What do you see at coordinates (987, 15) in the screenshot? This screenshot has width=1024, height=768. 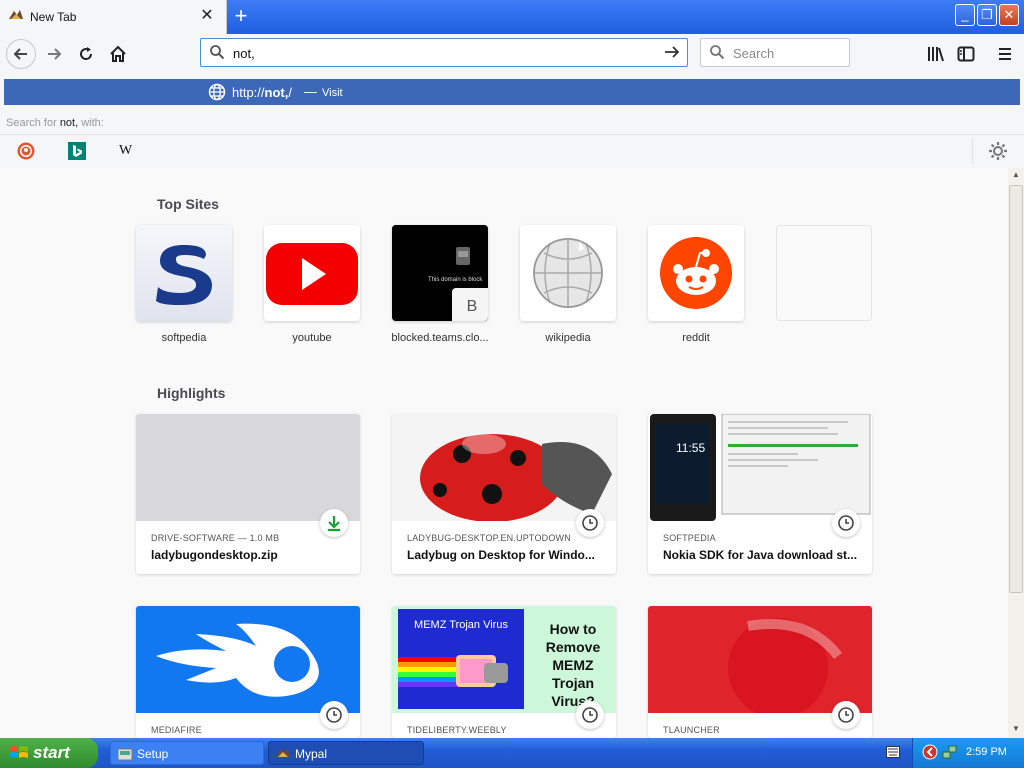 I see `restore-button: ❐` at bounding box center [987, 15].